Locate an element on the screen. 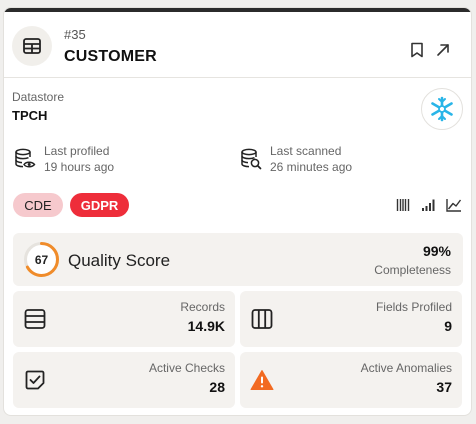 The image size is (476, 424). open-external-icon is located at coordinates (443, 50).